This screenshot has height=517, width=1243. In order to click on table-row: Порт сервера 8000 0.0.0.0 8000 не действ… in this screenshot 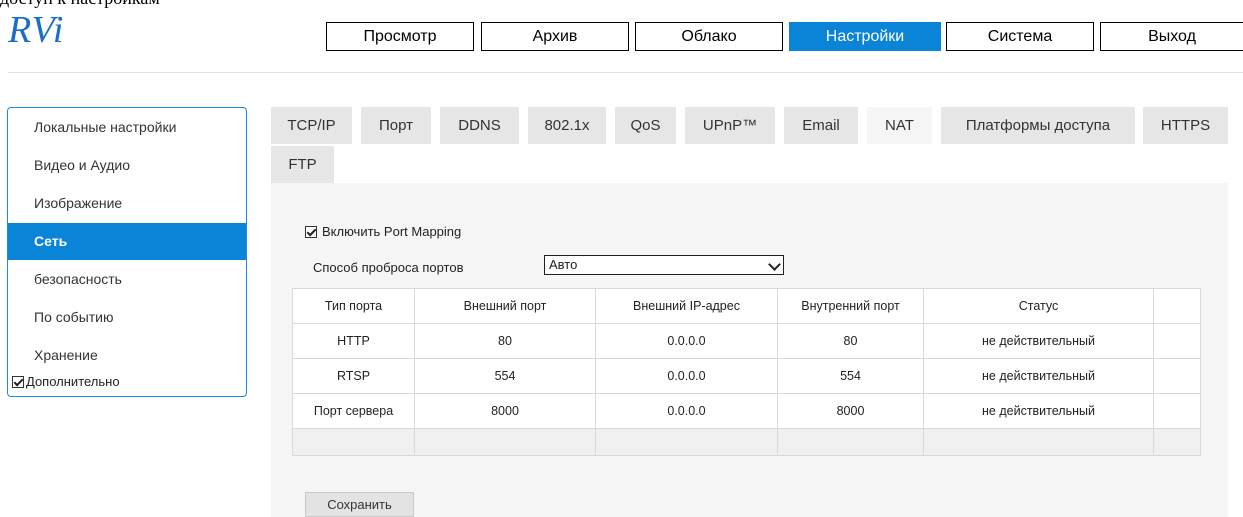, I will do `click(746, 411)`.